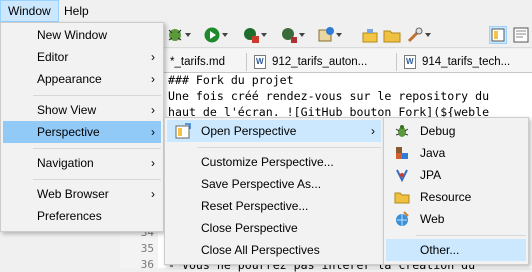 The width and height of the screenshot is (532, 272). What do you see at coordinates (456, 175) in the screenshot?
I see `menu-item-jpa-perspective: JPA` at bounding box center [456, 175].